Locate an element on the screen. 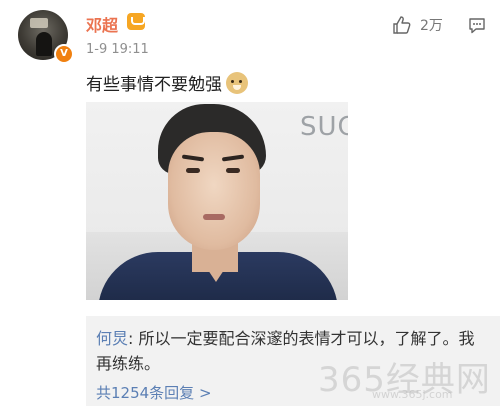 The image size is (500, 406). comment-button is located at coordinates (477, 28).